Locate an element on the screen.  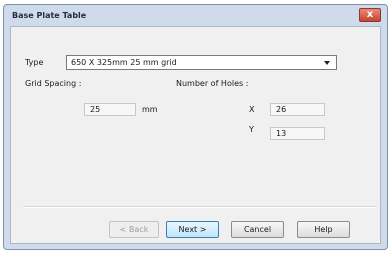
holes-x-value: 26 is located at coordinates (281, 109).